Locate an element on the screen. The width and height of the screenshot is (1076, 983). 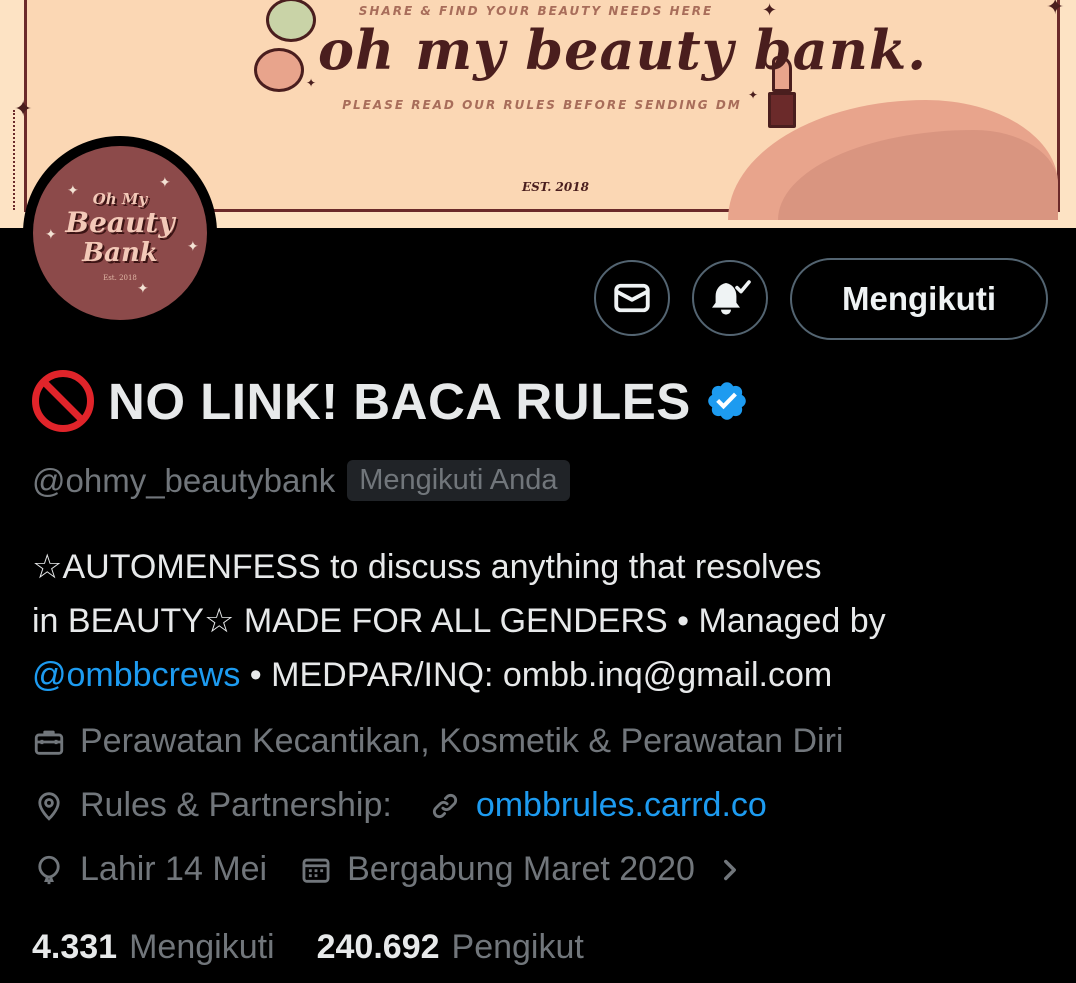
location-pin-icon is located at coordinates (49, 806).